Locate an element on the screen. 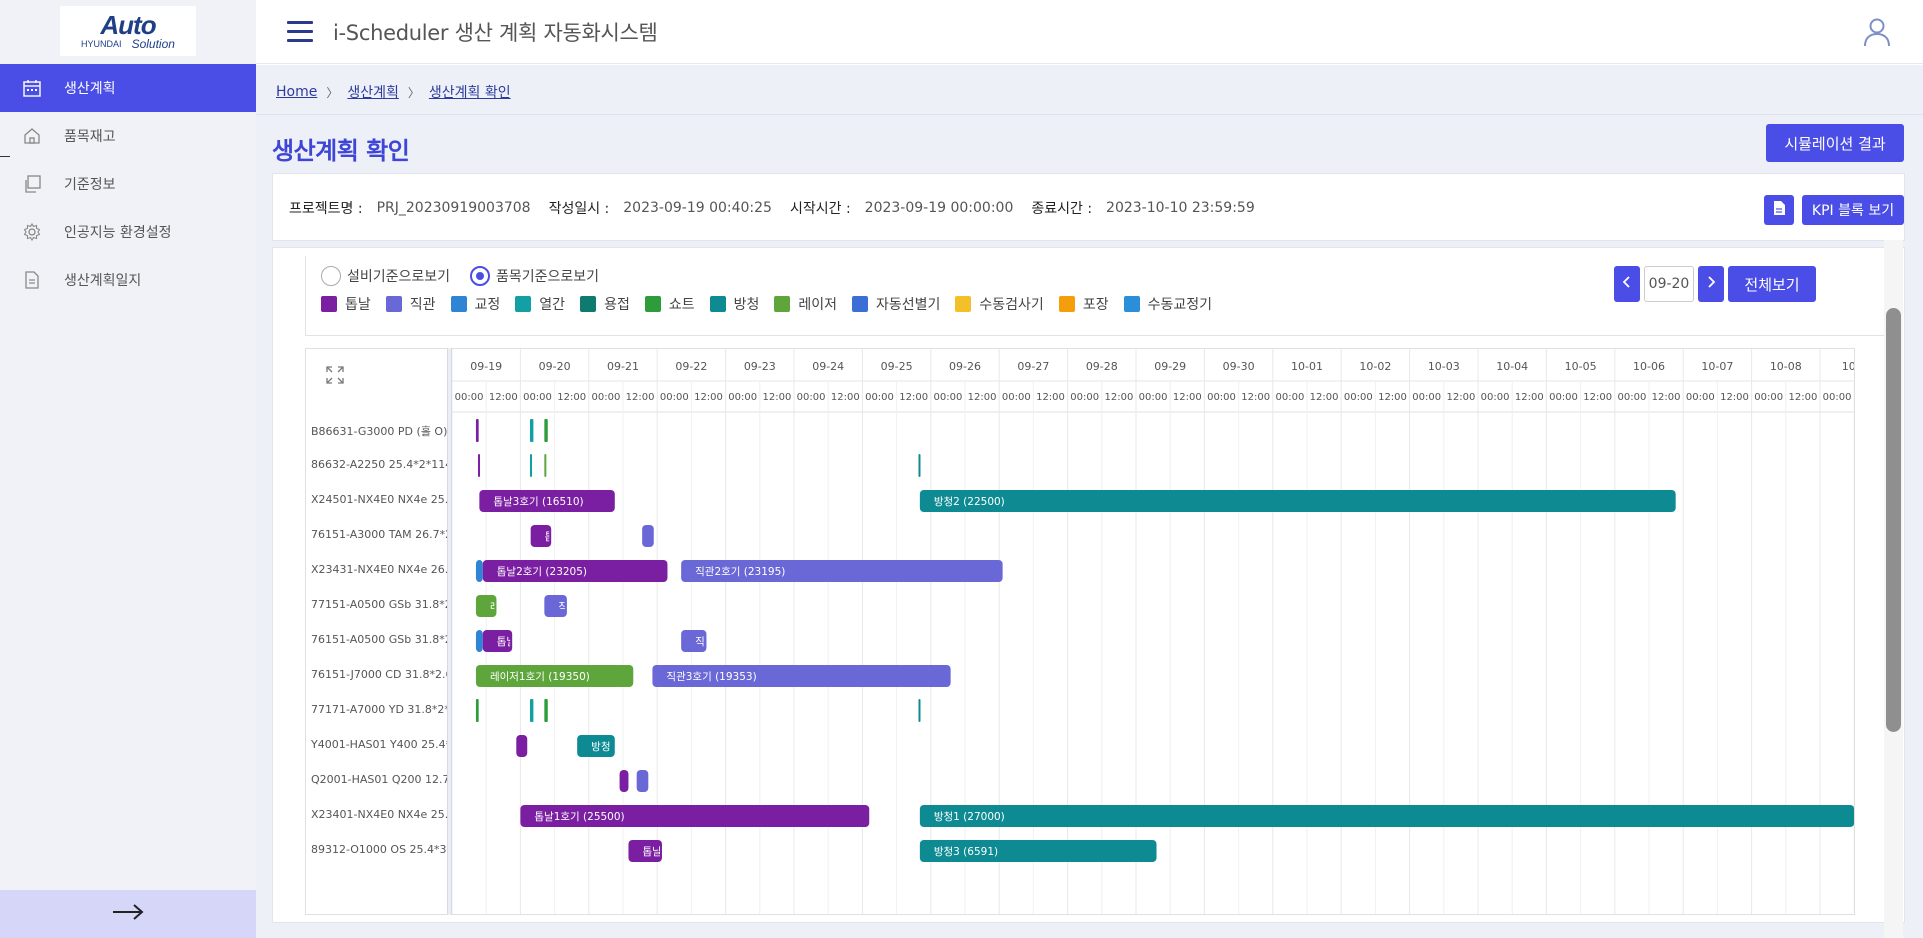 Image resolution: width=1923 pixels, height=938 pixels. document-icon is located at coordinates (32, 280).